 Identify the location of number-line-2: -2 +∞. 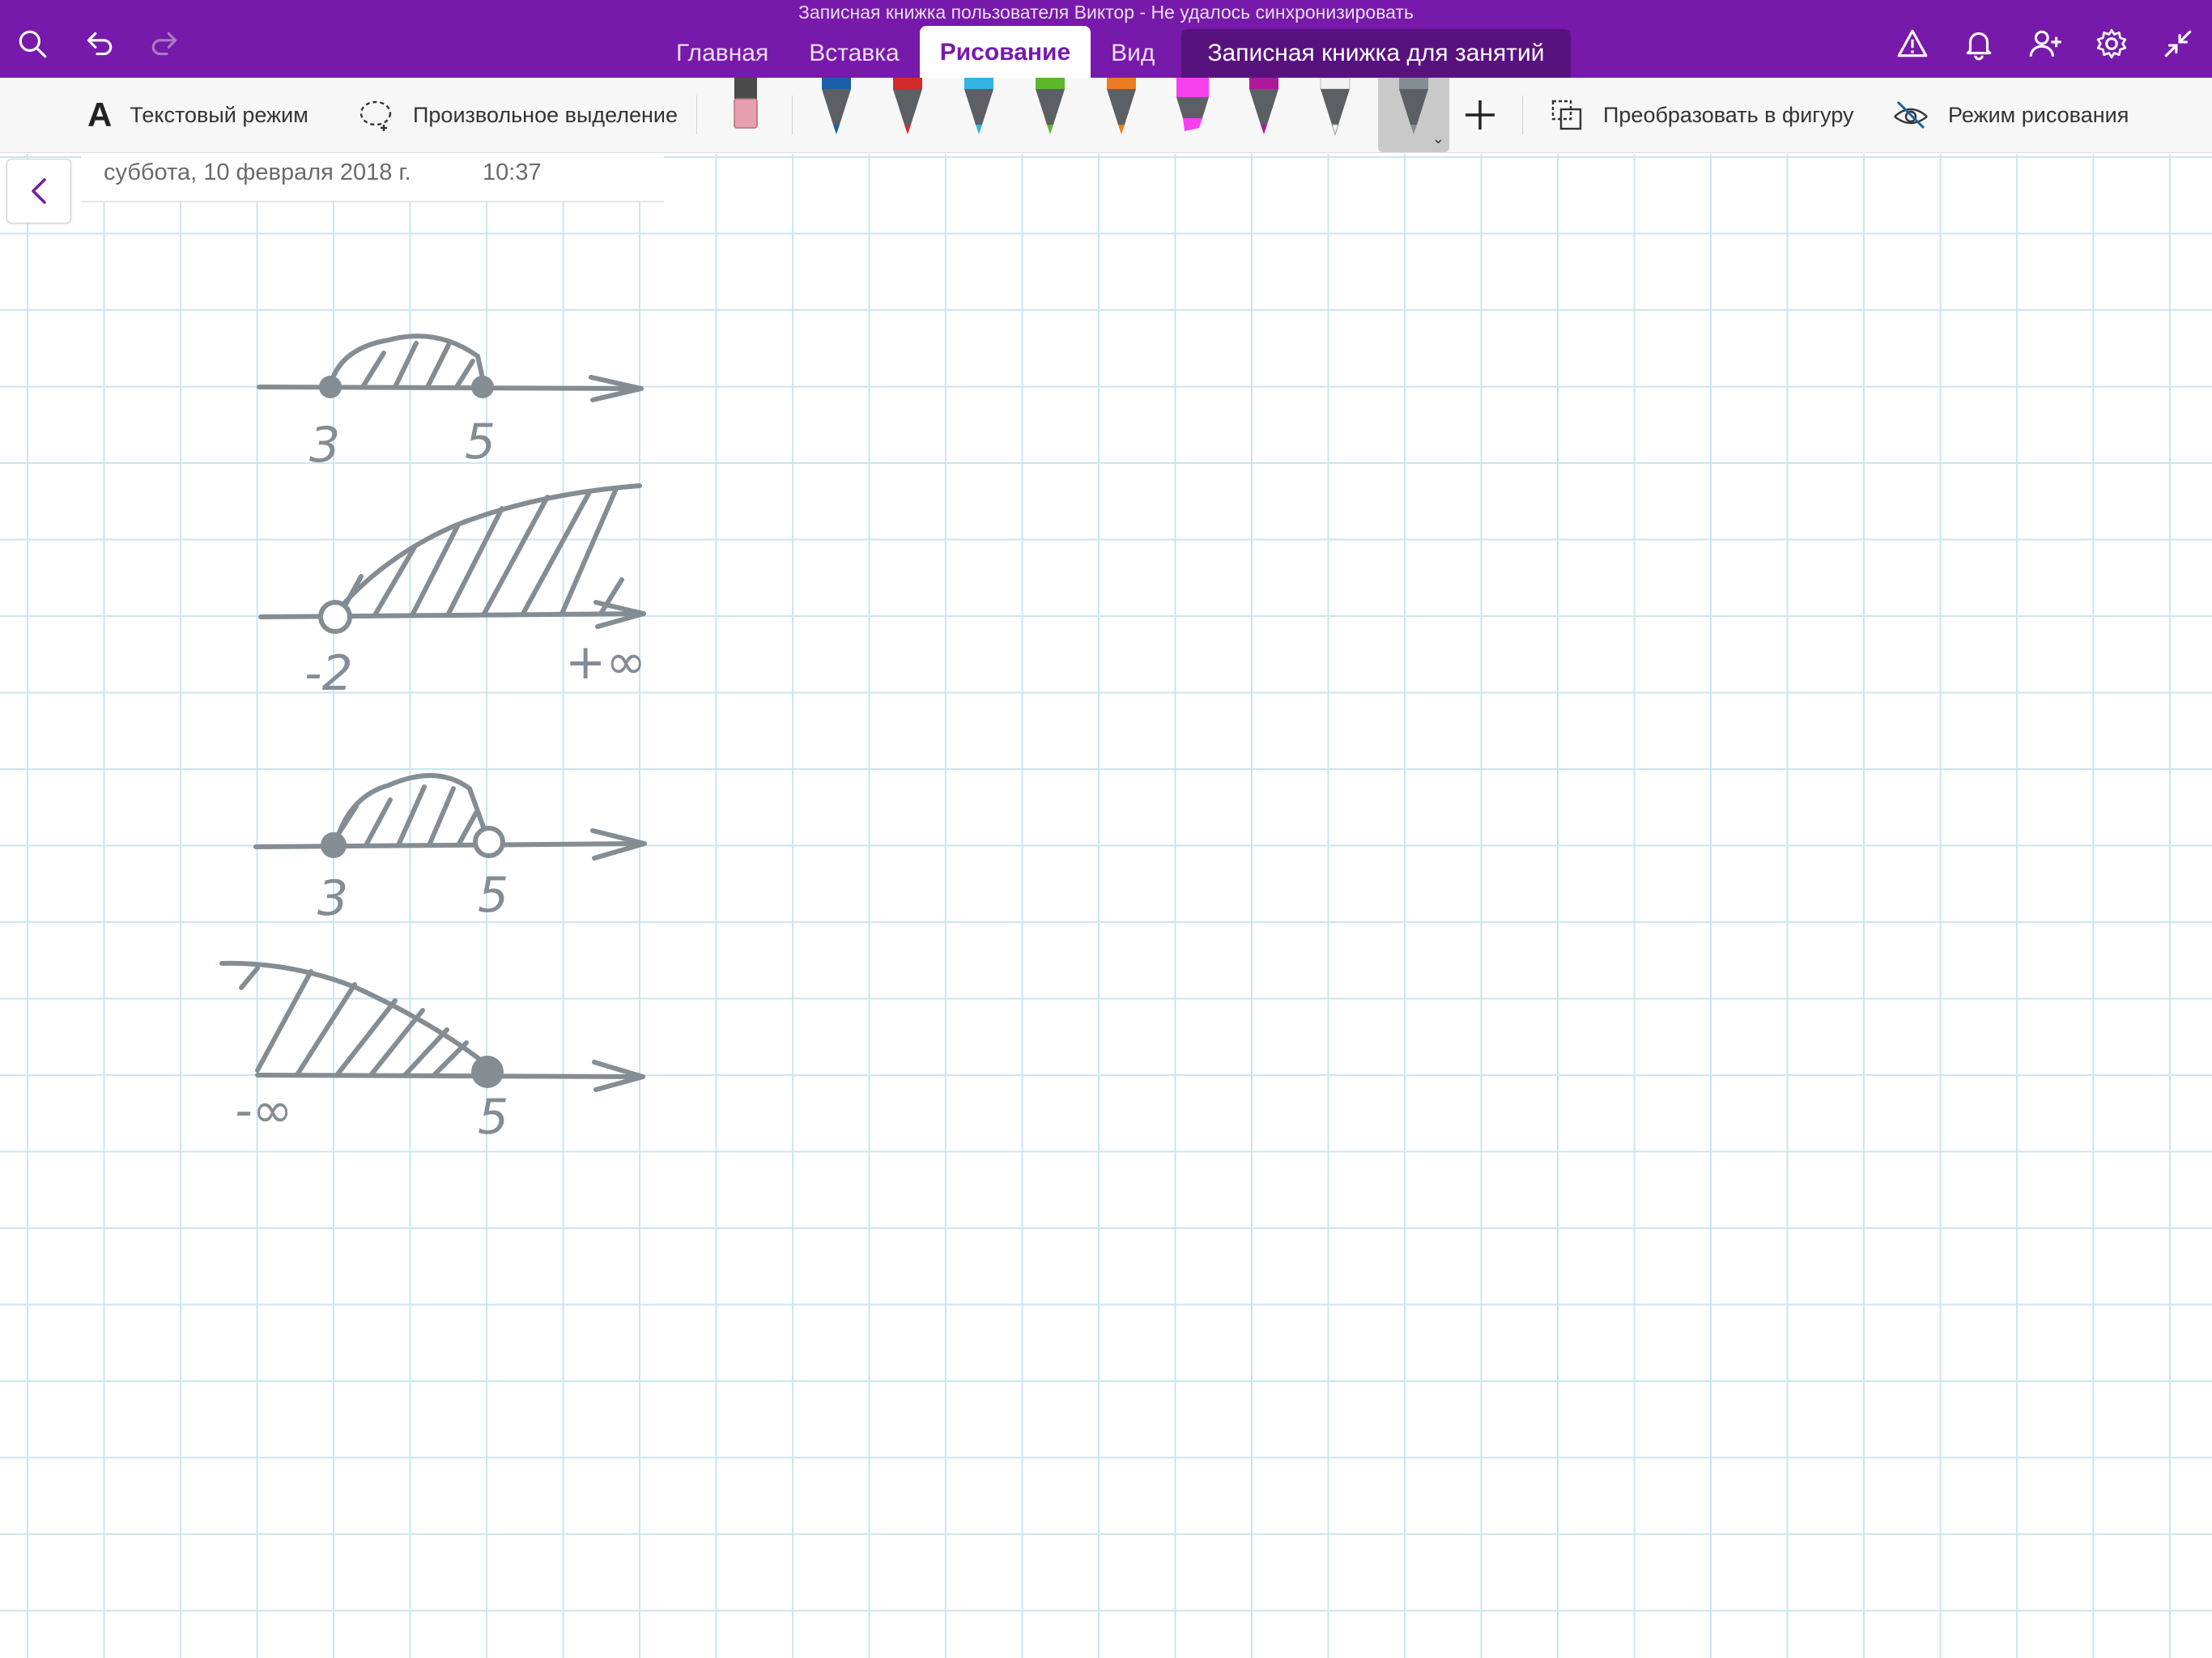
(452, 592).